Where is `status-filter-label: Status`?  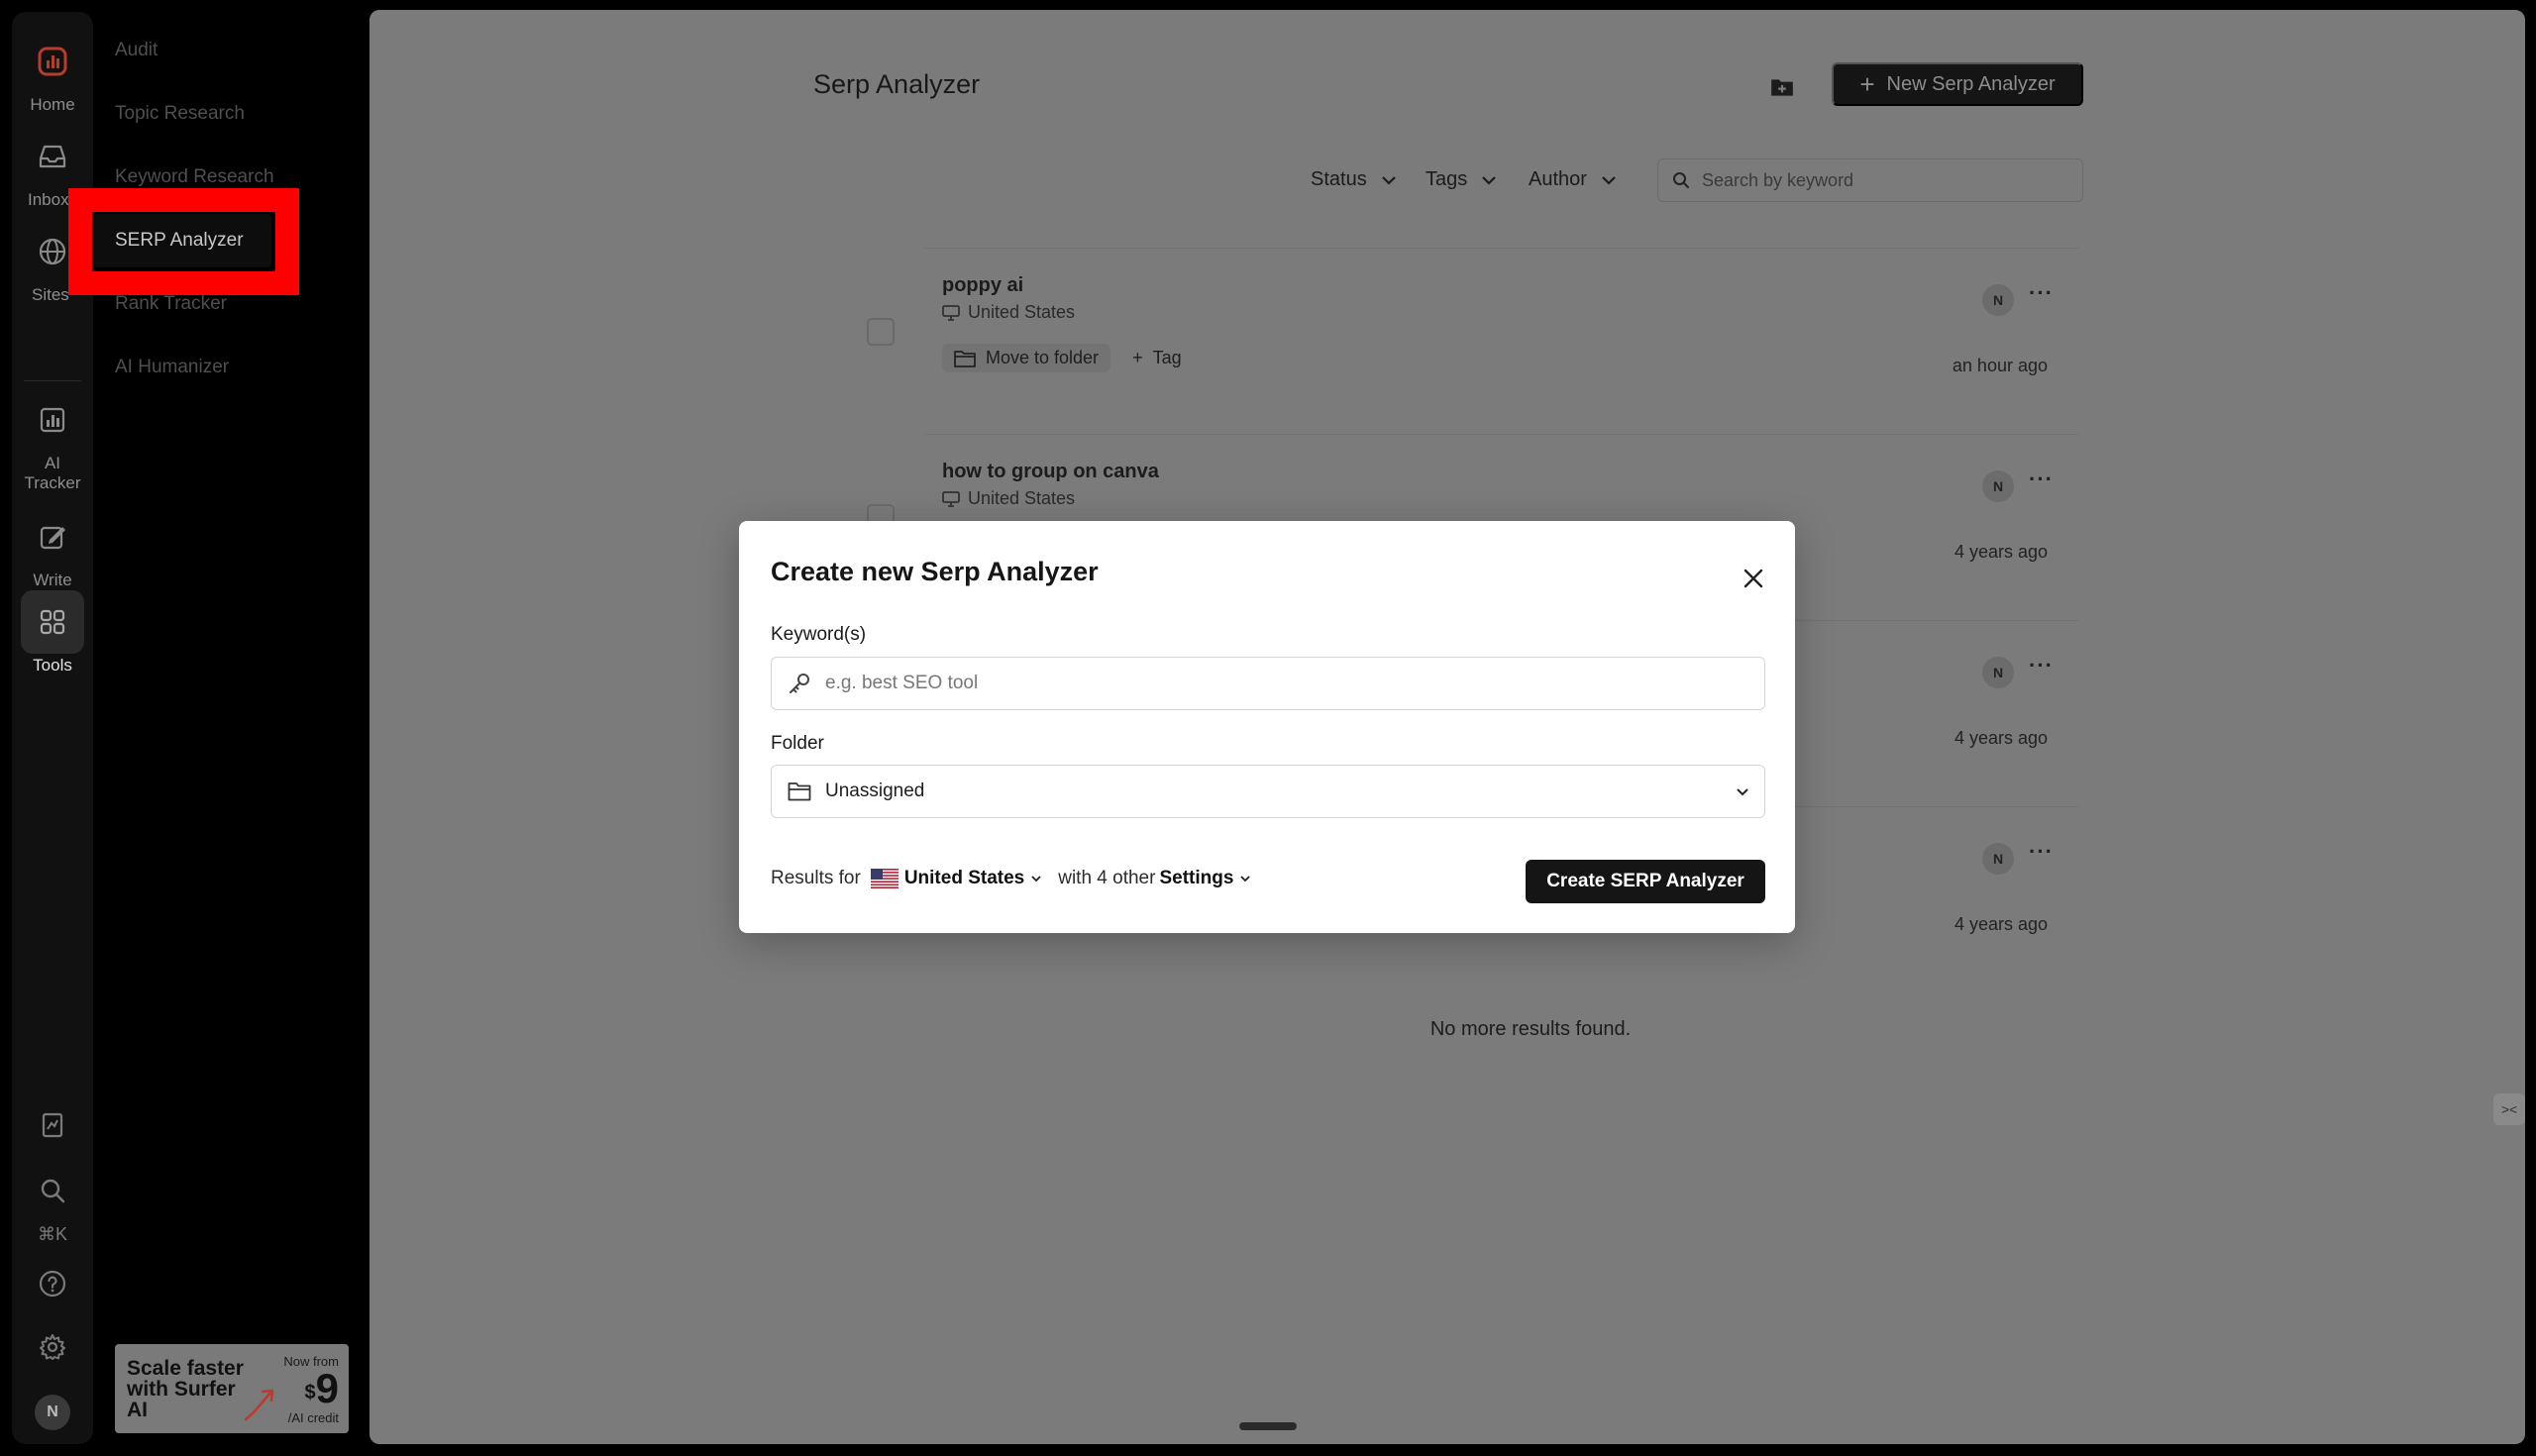 status-filter-label: Status is located at coordinates (1339, 179).